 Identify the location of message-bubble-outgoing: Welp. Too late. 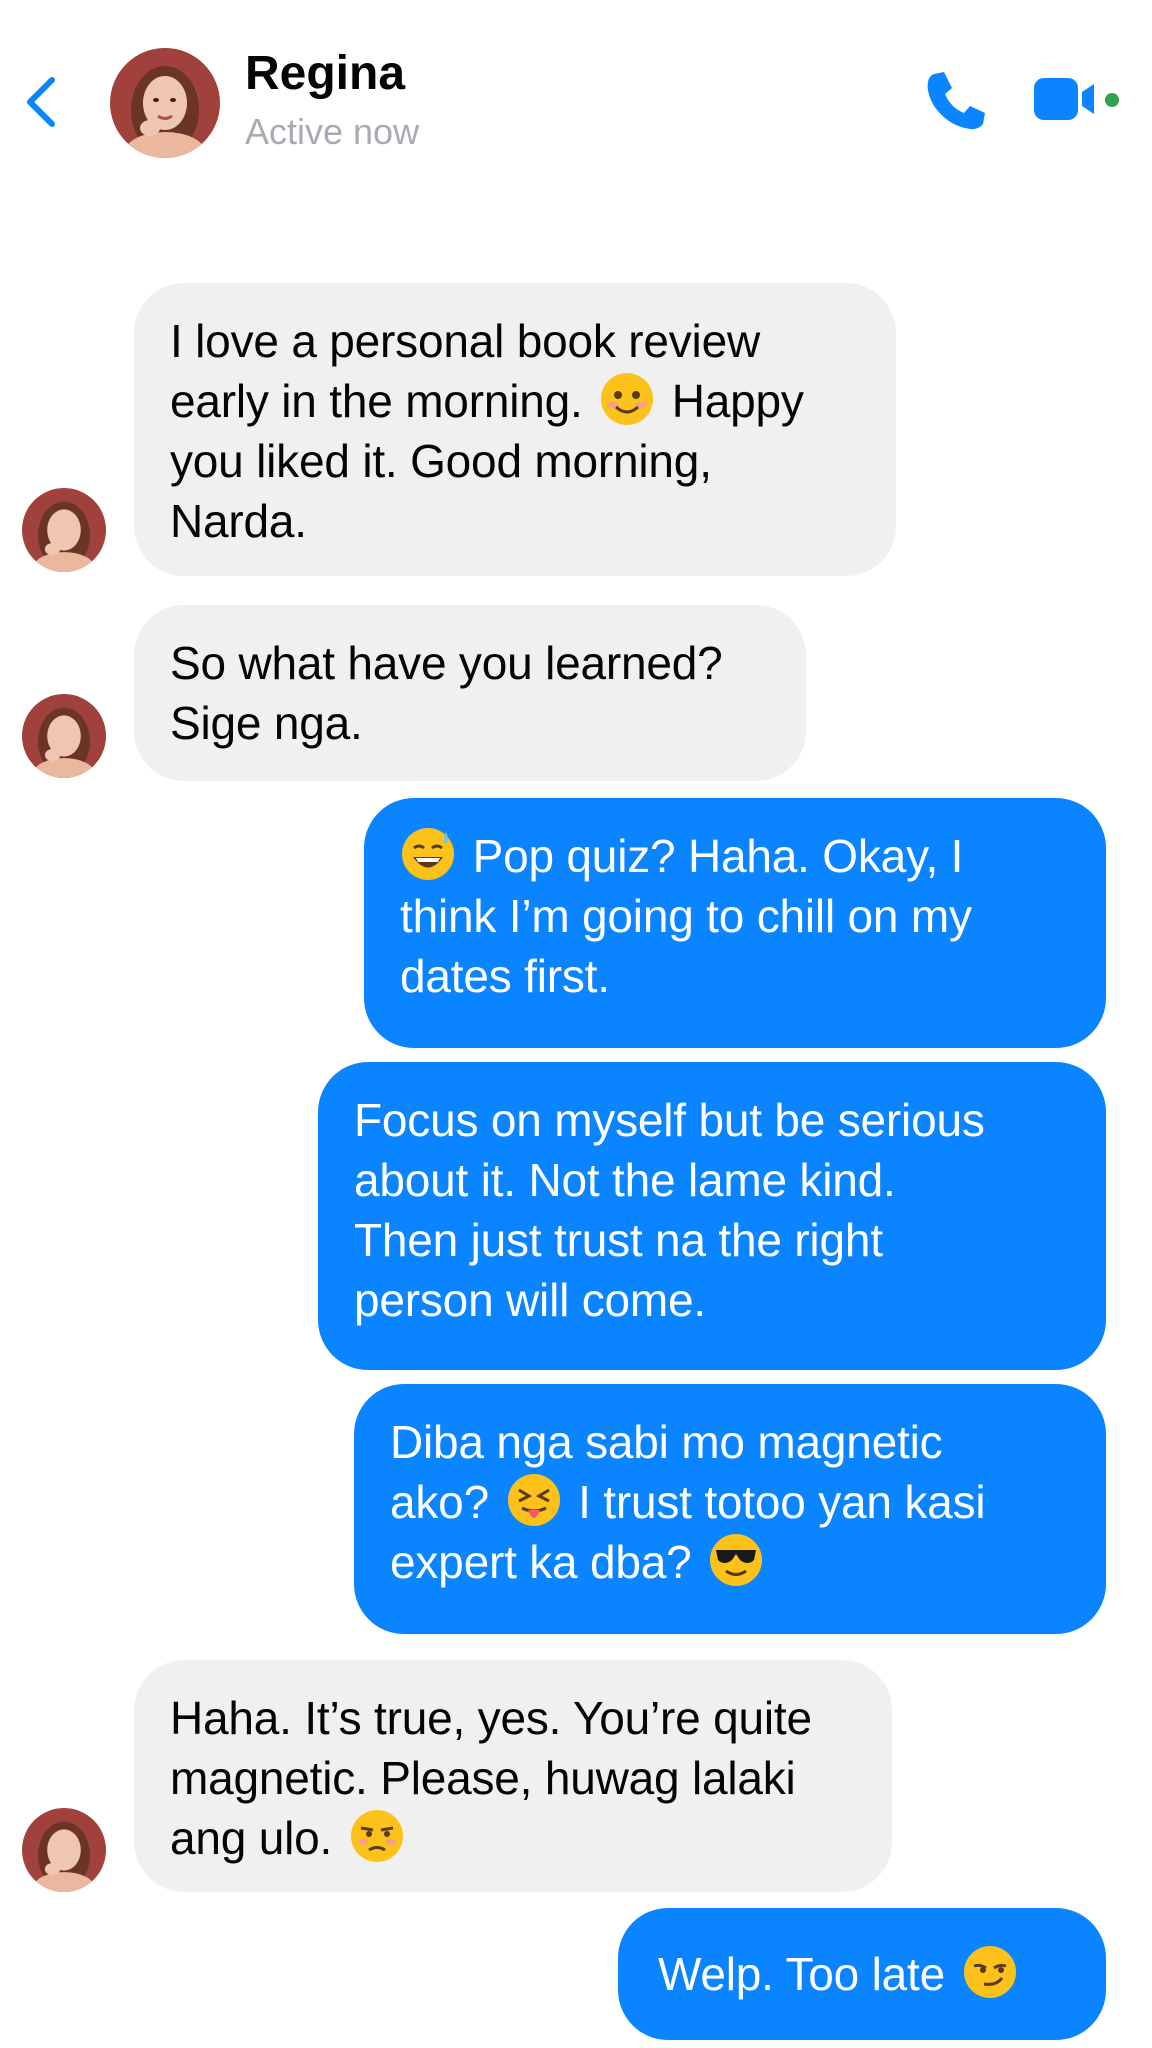
(862, 1974).